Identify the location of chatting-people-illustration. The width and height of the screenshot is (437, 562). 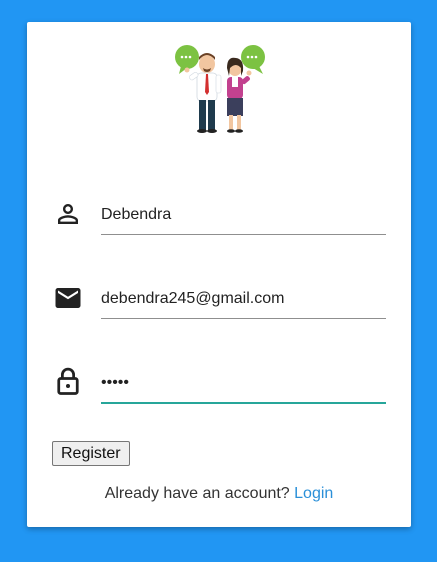
(220, 89).